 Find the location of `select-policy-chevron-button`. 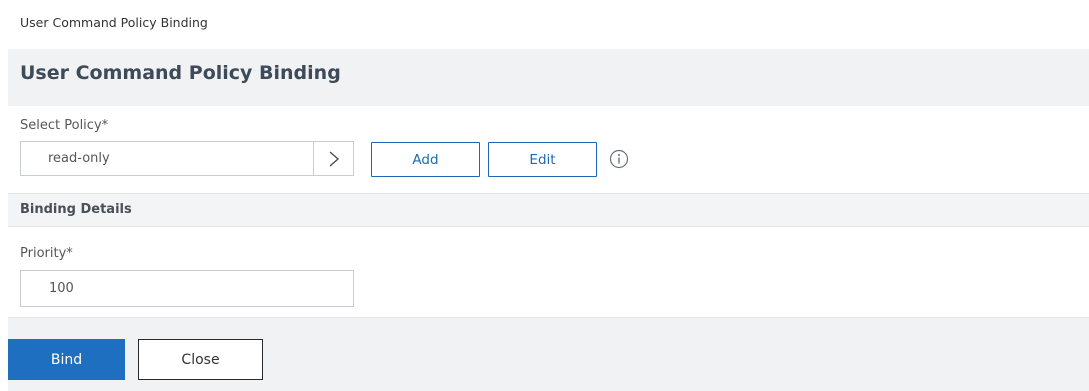

select-policy-chevron-button is located at coordinates (333, 158).